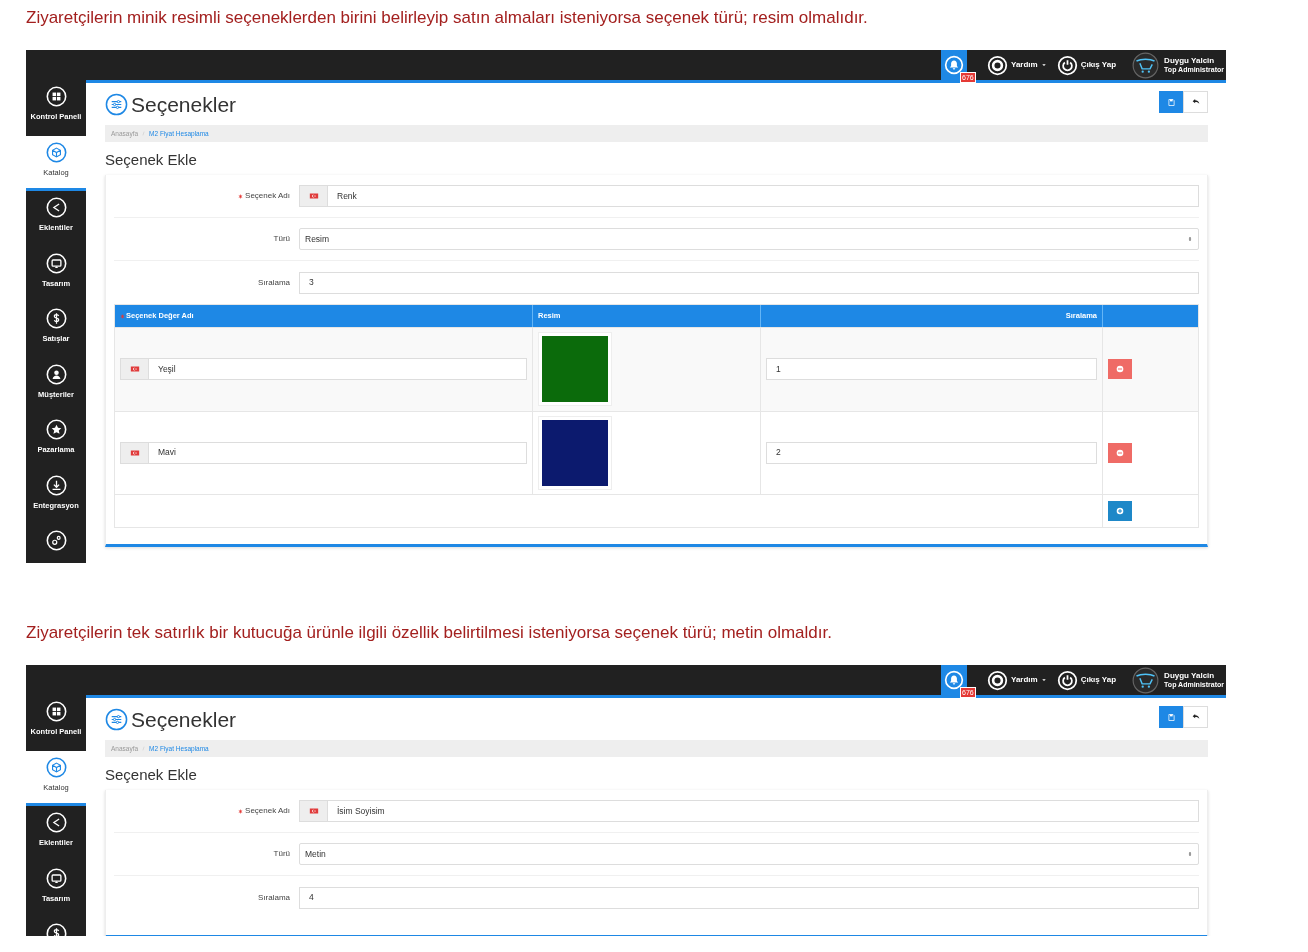 The image size is (1308, 952). I want to click on order-input: 4, so click(749, 897).